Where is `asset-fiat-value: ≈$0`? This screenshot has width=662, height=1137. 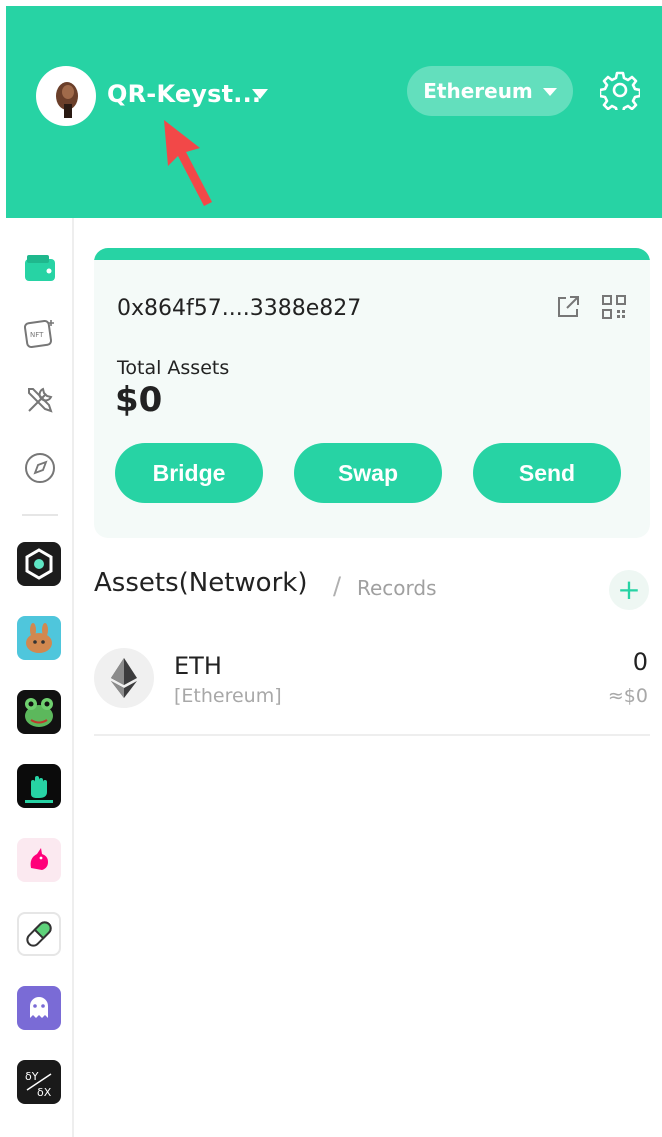
asset-fiat-value: ≈$0 is located at coordinates (627, 696).